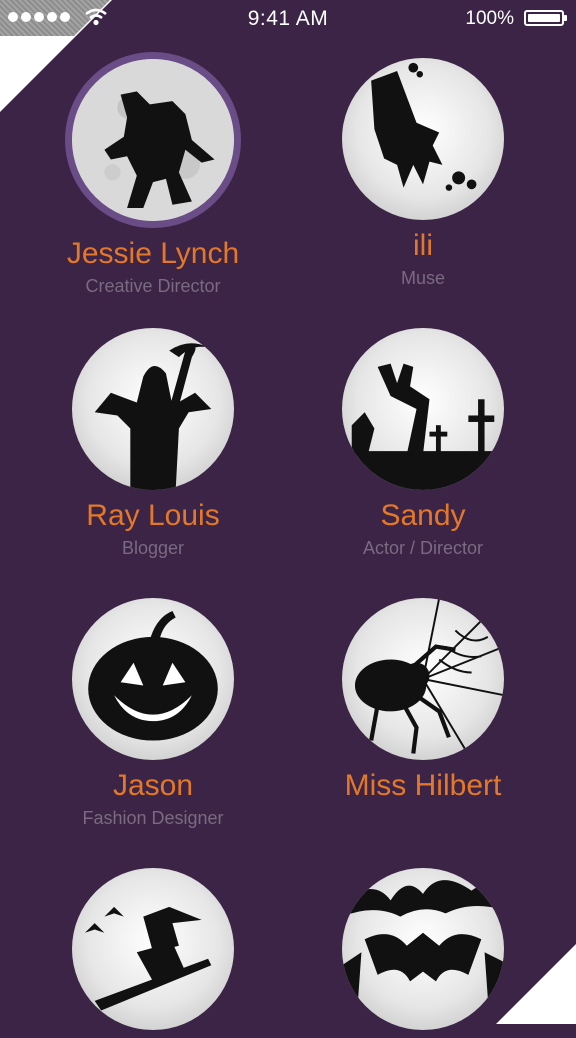  I want to click on bloody-hand-icon, so click(423, 139).